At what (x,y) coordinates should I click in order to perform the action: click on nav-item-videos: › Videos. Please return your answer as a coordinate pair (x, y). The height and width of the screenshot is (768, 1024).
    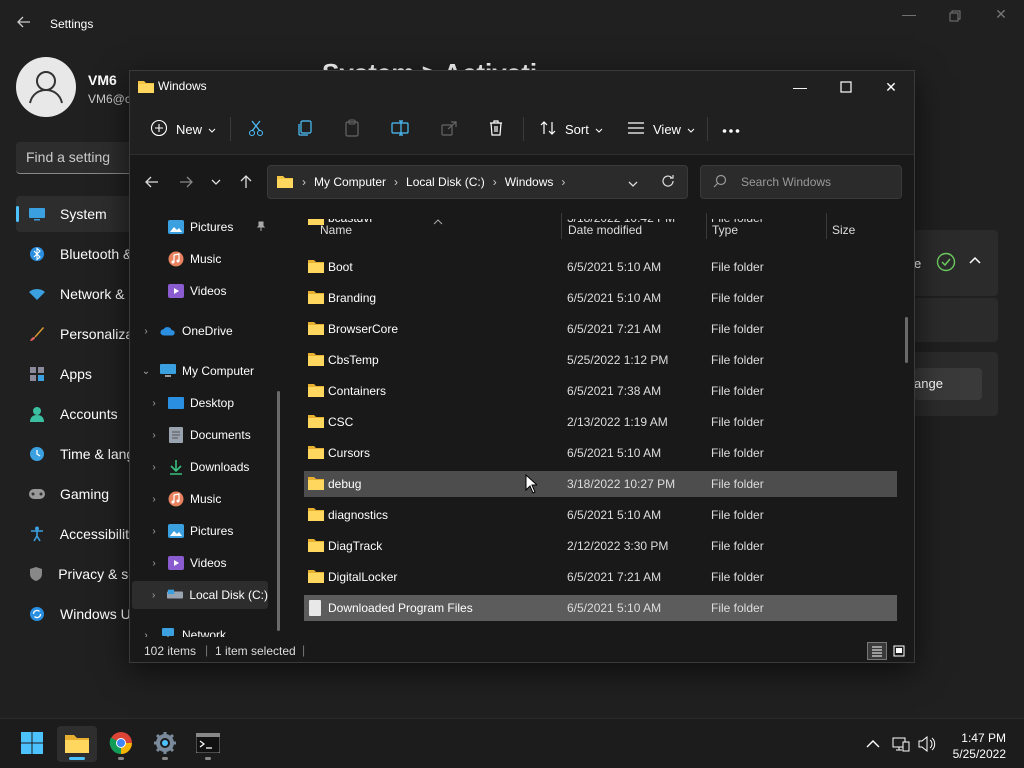
    Looking at the image, I should click on (187, 563).